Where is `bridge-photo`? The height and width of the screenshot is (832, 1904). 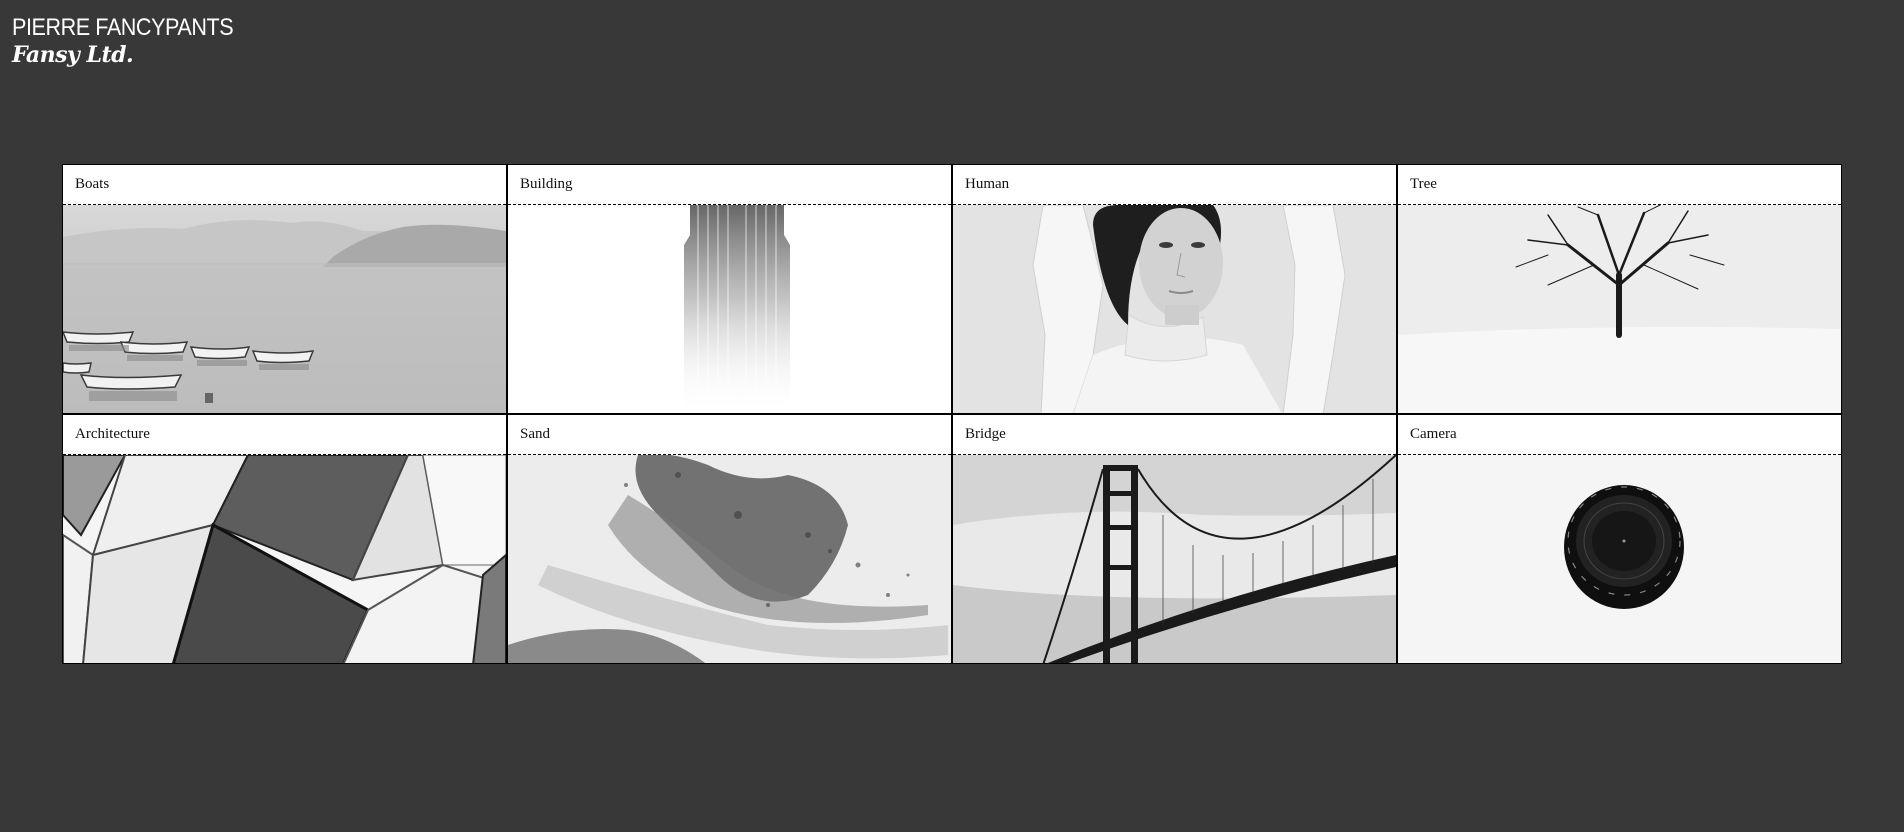 bridge-photo is located at coordinates (1174, 559).